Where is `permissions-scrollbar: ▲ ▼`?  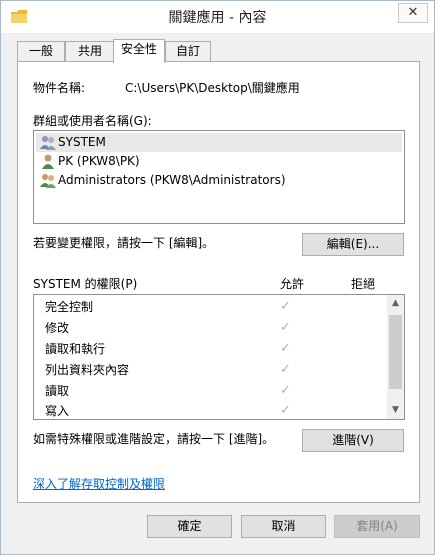
permissions-scrollbar: ▲ ▼ is located at coordinates (395, 357).